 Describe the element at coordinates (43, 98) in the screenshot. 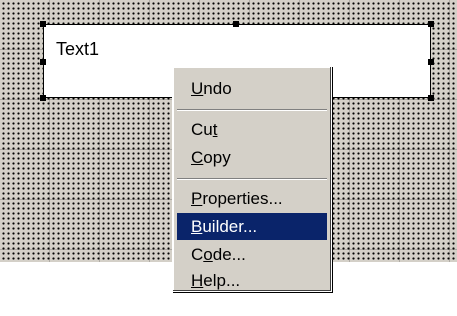

I see `resize-handle-bottom-left` at that location.